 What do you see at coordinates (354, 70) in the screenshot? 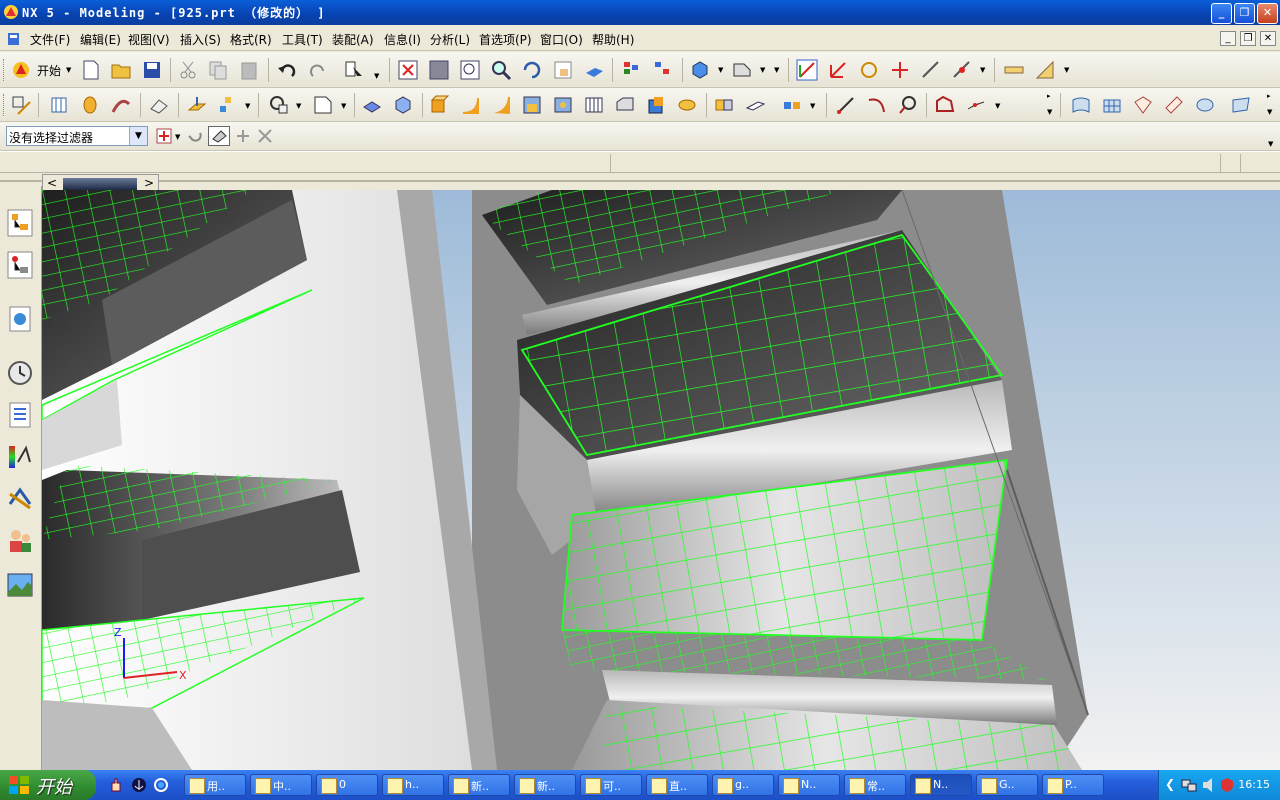
I see `select-info-icon` at bounding box center [354, 70].